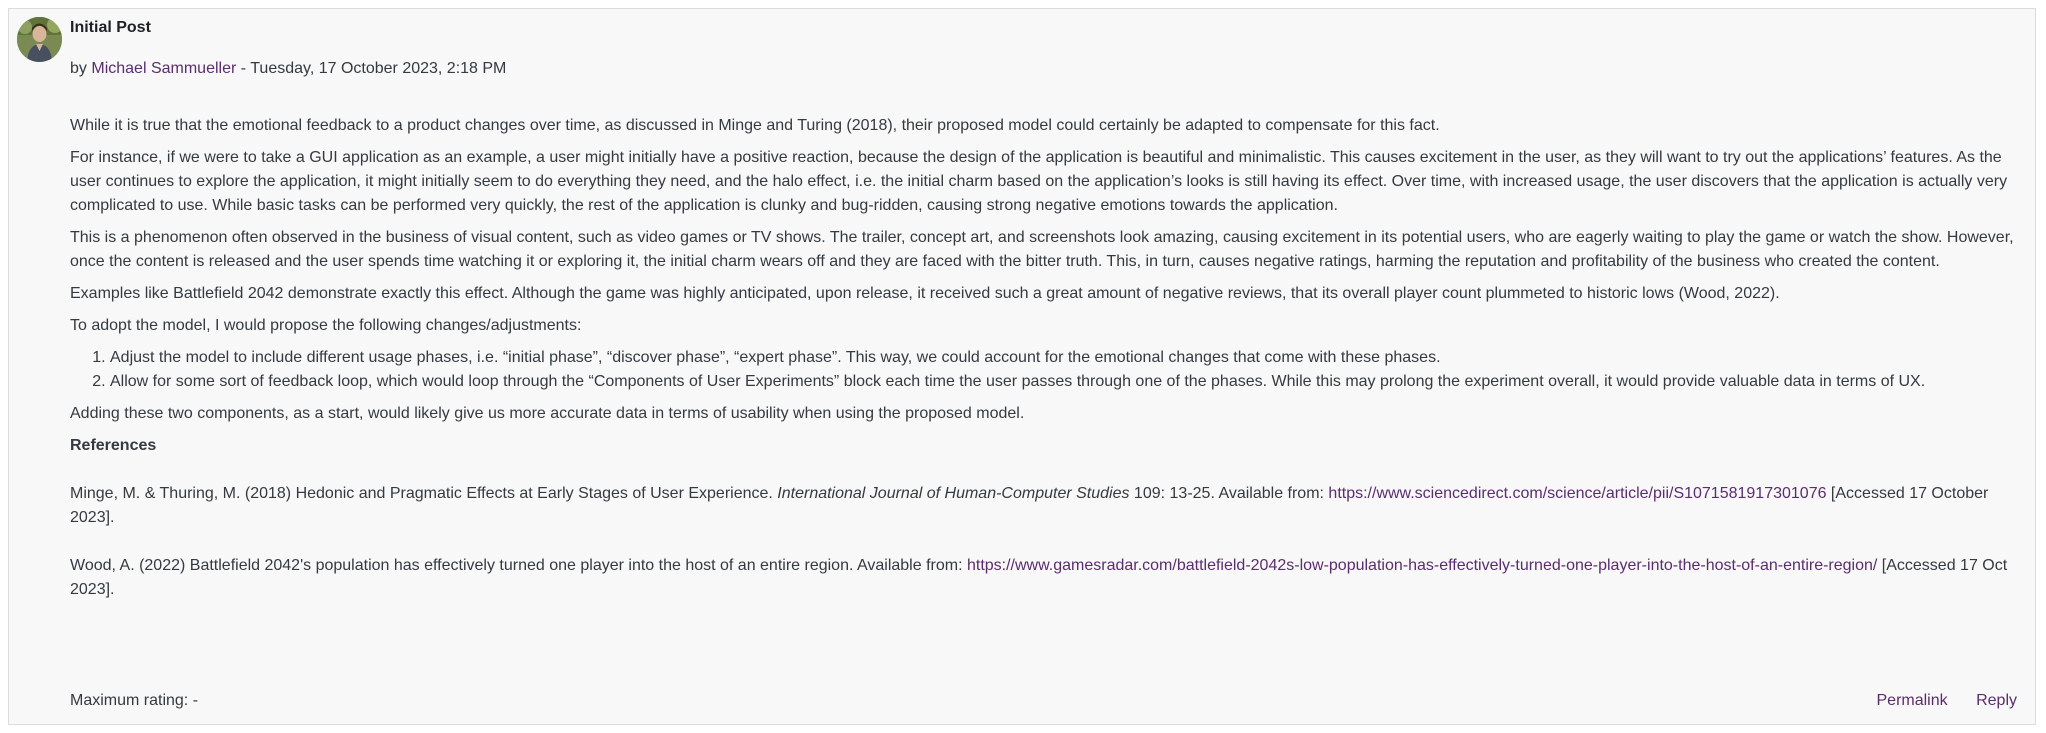 This screenshot has height=733, width=2046. What do you see at coordinates (78, 68) in the screenshot?
I see `by-prefix: by` at bounding box center [78, 68].